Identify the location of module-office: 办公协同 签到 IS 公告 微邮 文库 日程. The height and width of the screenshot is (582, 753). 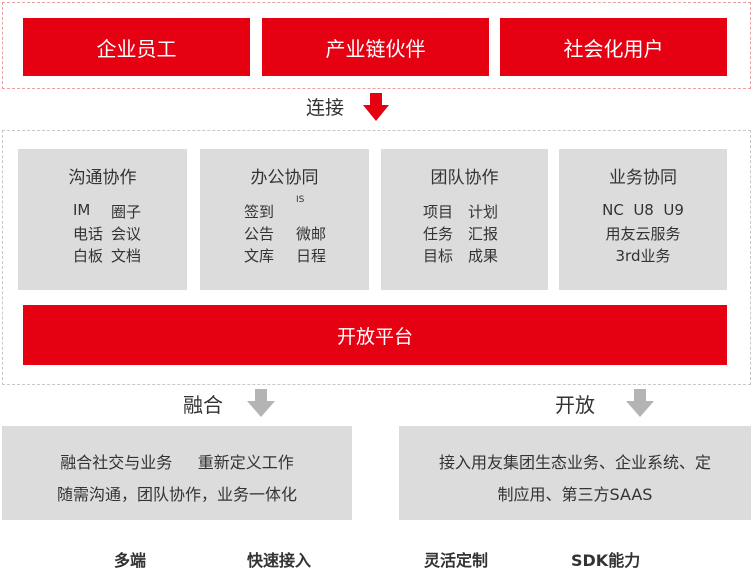
(284, 219).